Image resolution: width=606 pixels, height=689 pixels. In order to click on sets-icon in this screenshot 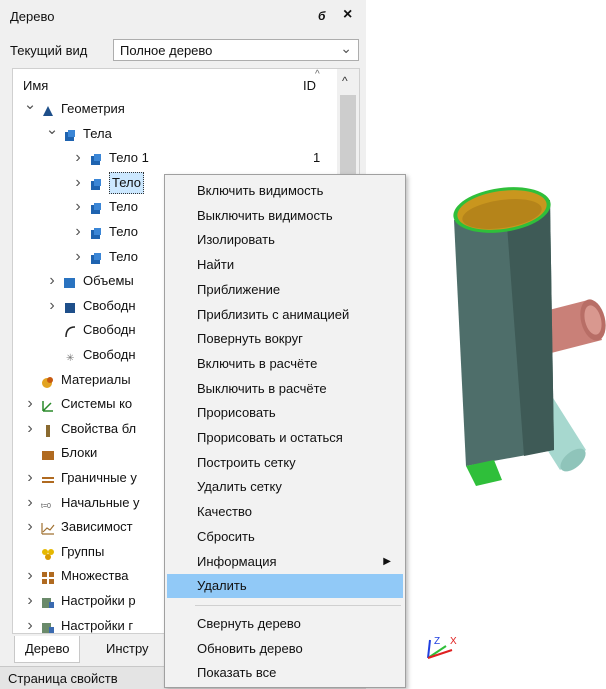, I will do `click(48, 577)`.